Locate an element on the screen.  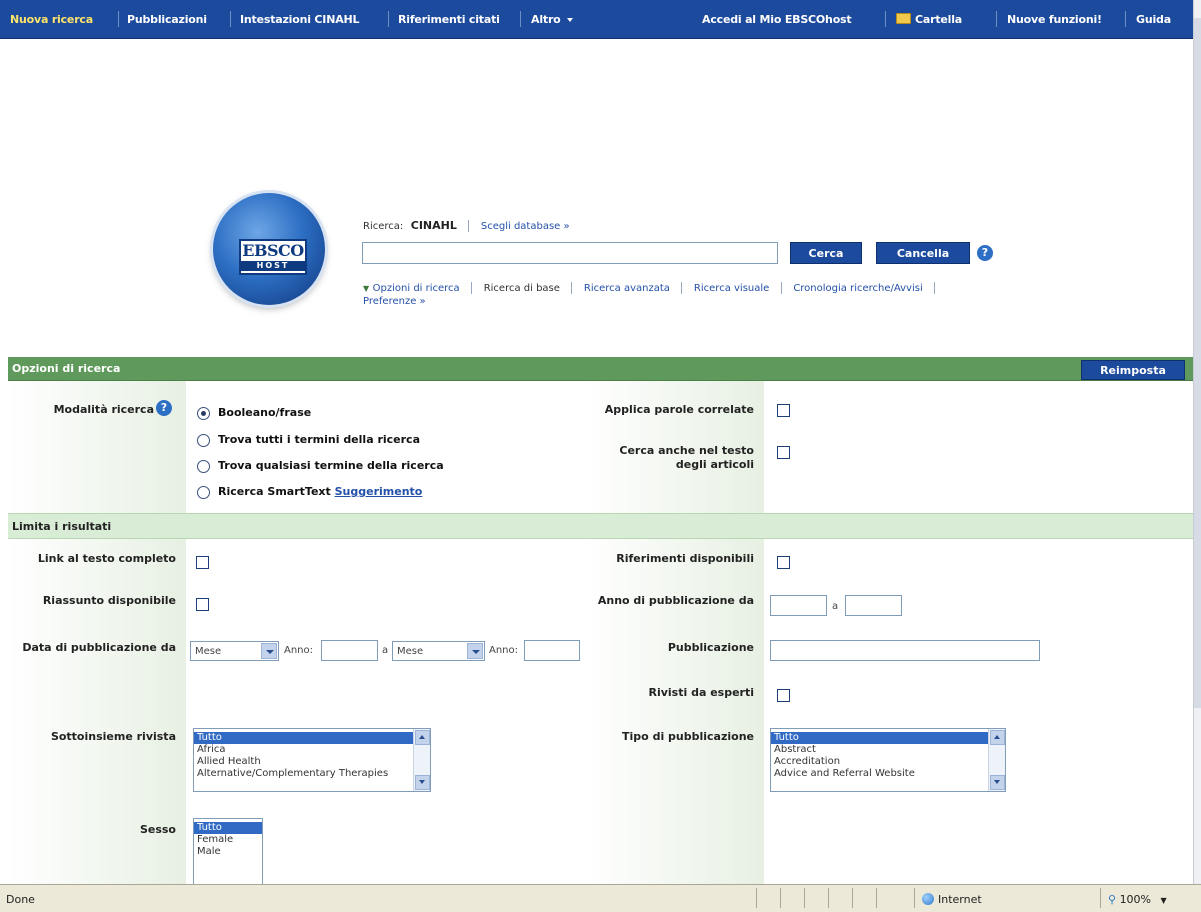
nav-help: Guida is located at coordinates (1153, 19).